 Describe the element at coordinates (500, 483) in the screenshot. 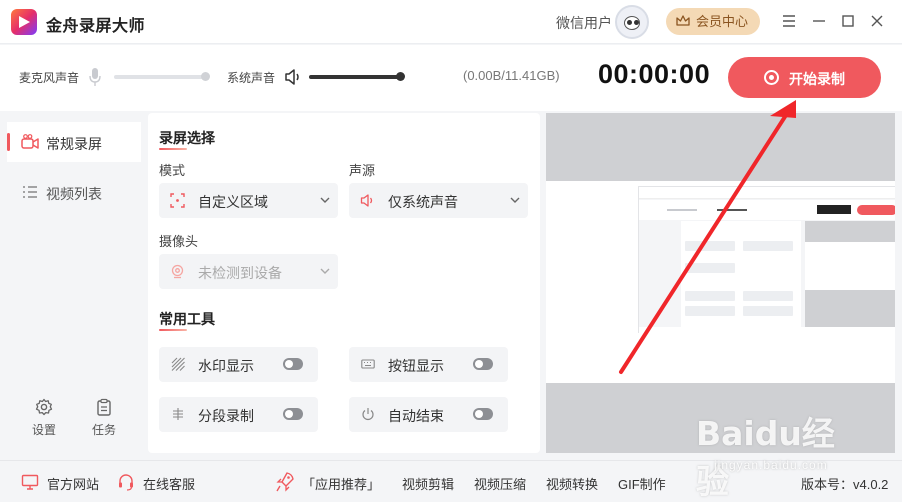

I see `video-compress-link: 视频压缩` at that location.